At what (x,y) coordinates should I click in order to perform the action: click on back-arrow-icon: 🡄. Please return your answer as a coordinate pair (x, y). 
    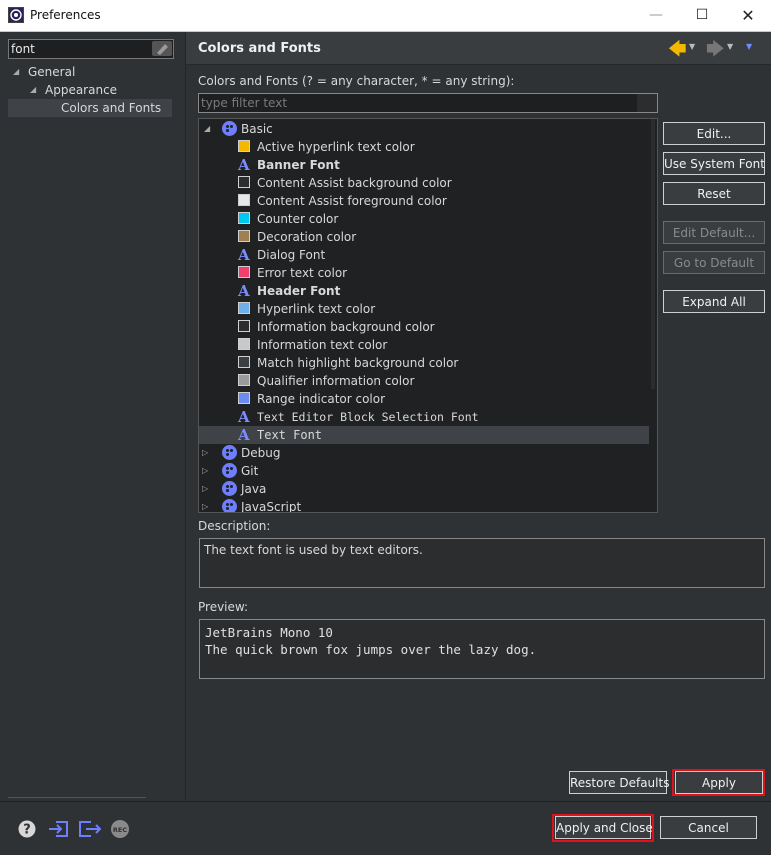
    Looking at the image, I should click on (677, 52).